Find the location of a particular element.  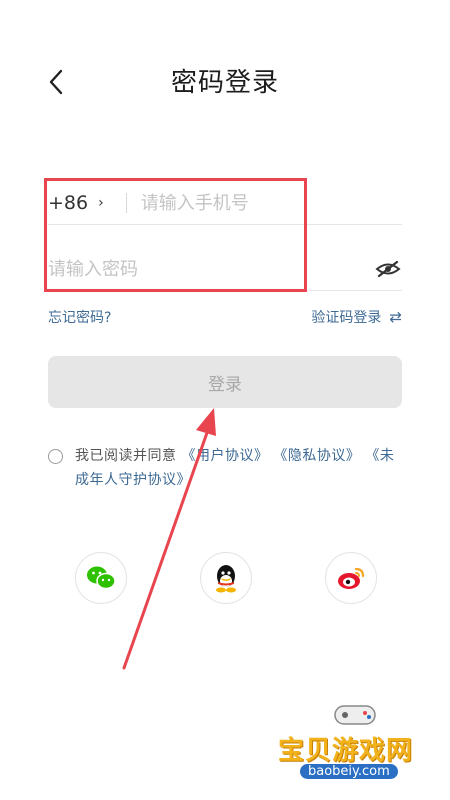

watermark-title: 宝贝游戏网 is located at coordinates (346, 751).